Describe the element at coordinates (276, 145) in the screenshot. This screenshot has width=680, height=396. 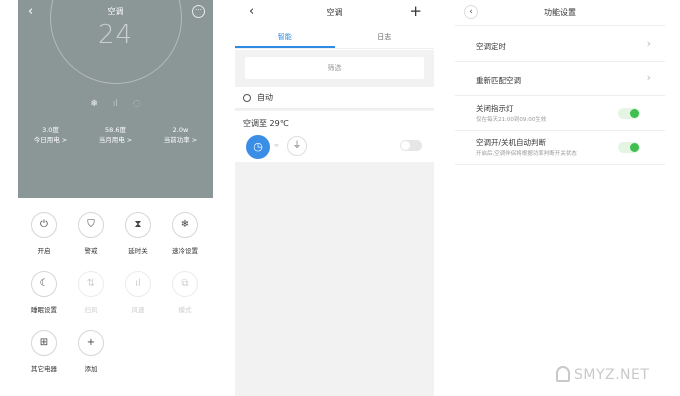
I see `link-icon: ∞` at that location.